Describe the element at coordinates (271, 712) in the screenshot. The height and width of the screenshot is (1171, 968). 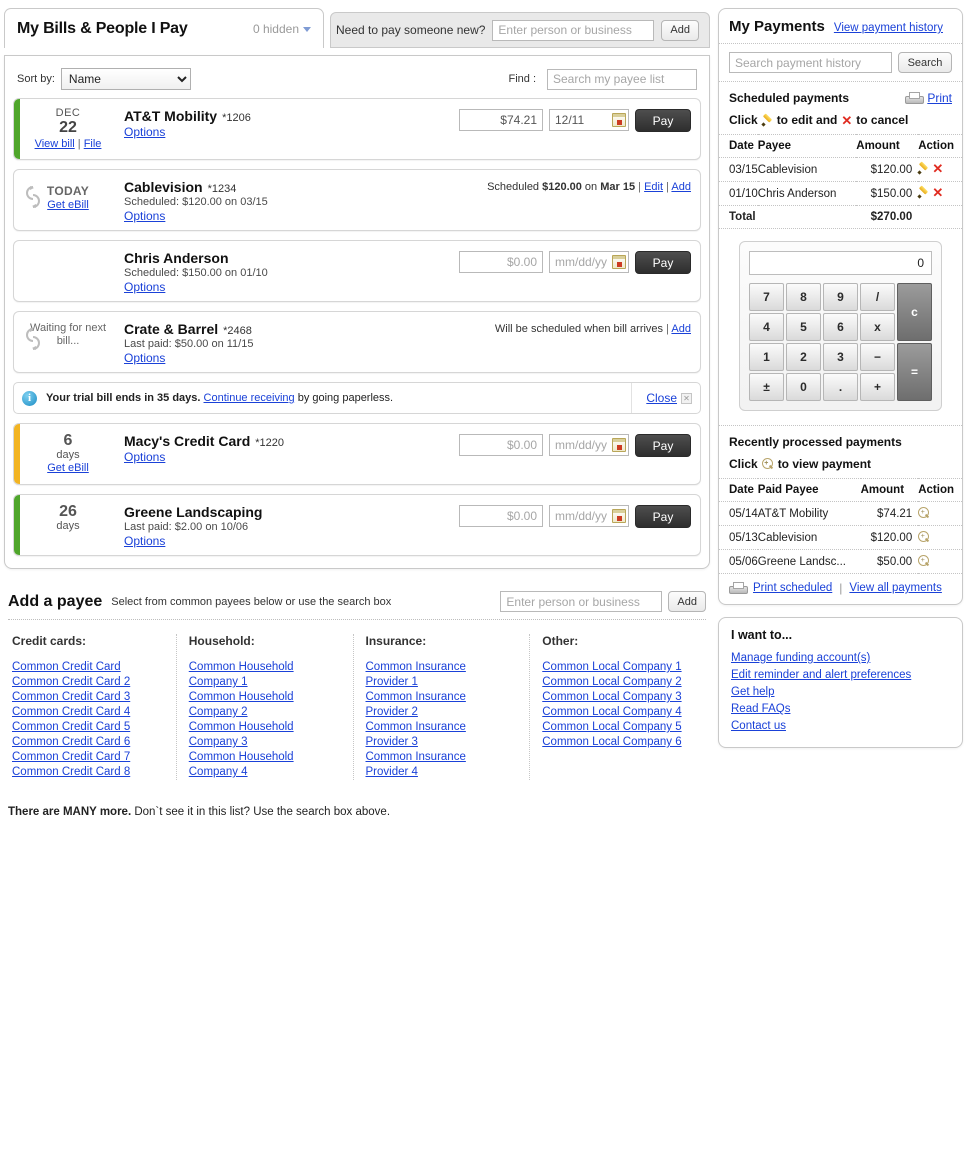
I see `payee-link: Company 2` at that location.